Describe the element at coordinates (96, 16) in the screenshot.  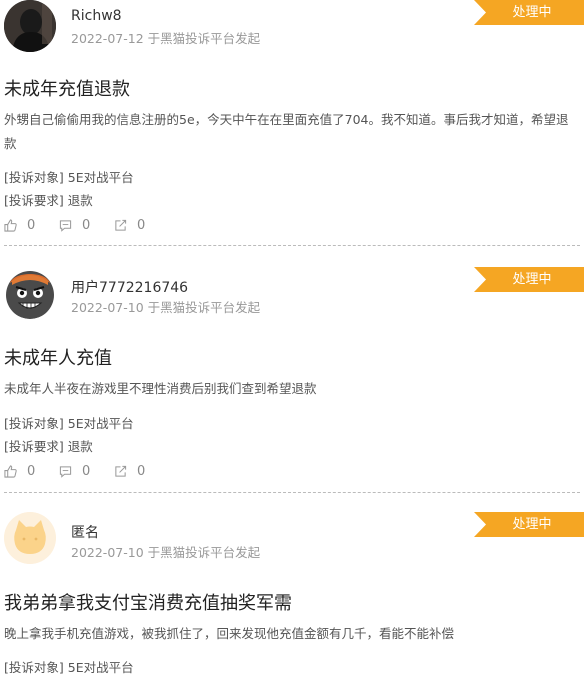
I see `username: Richw8` at that location.